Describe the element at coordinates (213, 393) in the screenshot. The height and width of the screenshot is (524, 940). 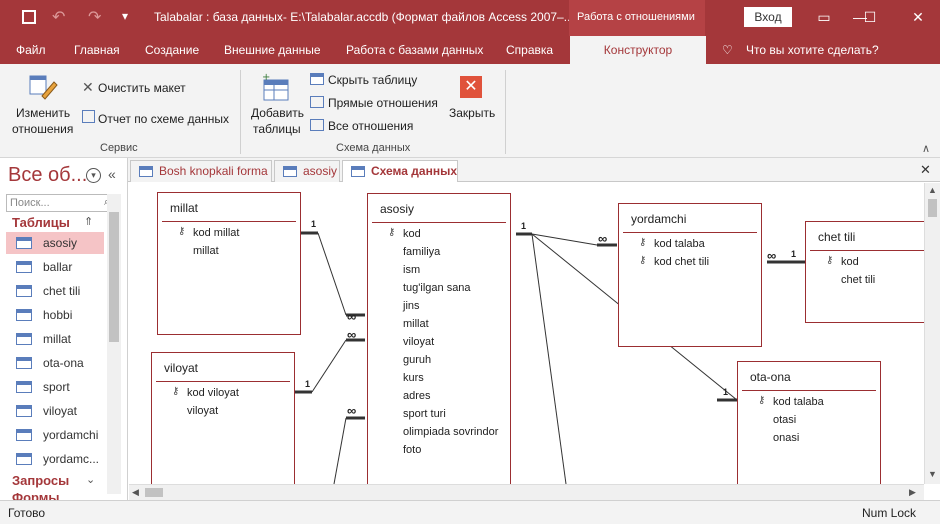
I see `table-field: kod viloyat` at that location.